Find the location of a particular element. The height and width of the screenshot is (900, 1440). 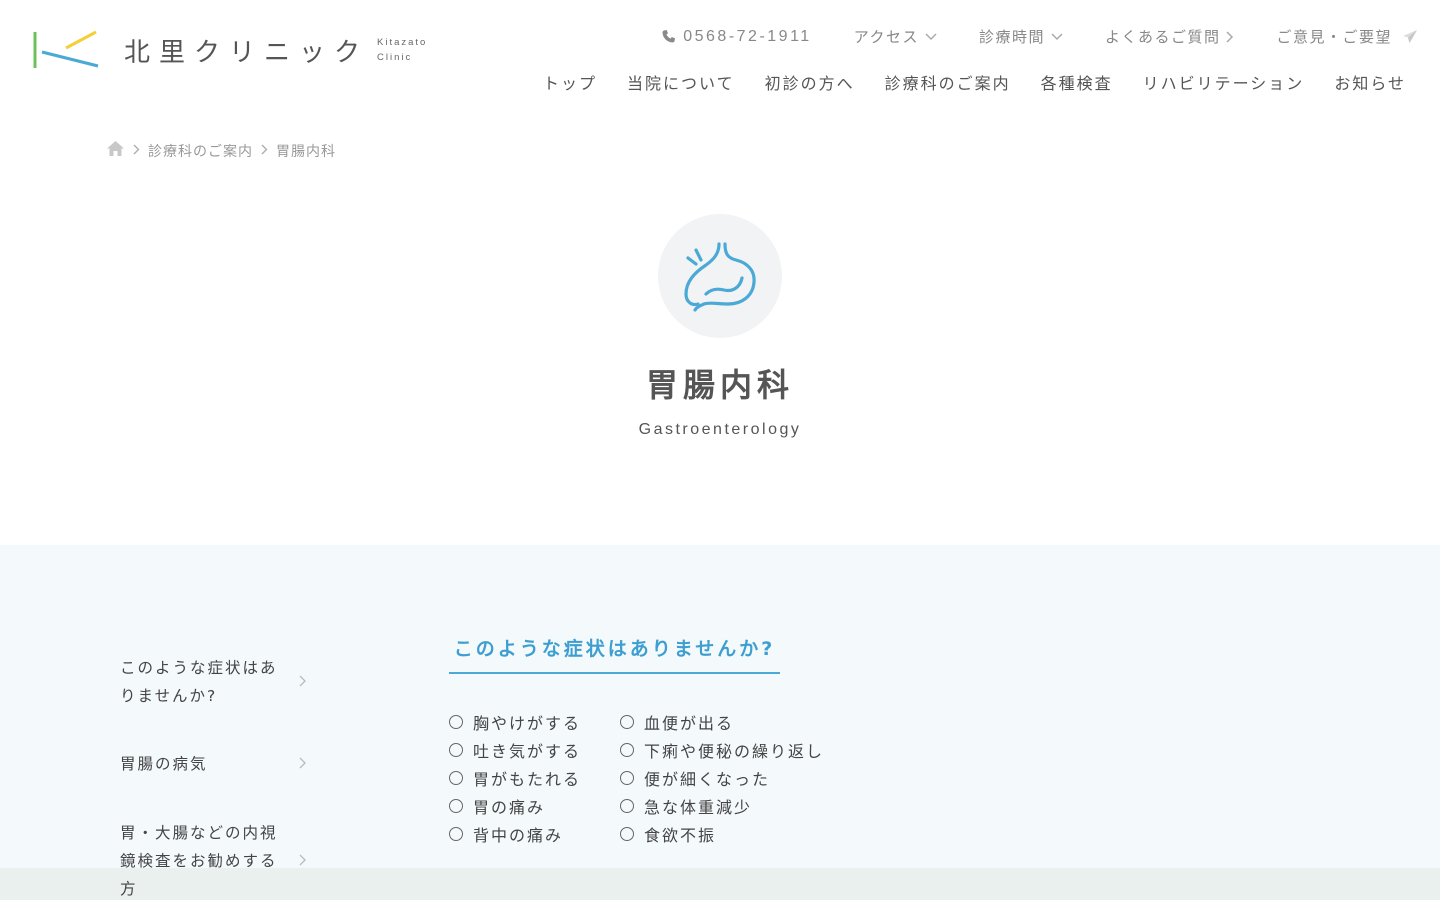

faq-label: よくあるご質問 is located at coordinates (1162, 37).